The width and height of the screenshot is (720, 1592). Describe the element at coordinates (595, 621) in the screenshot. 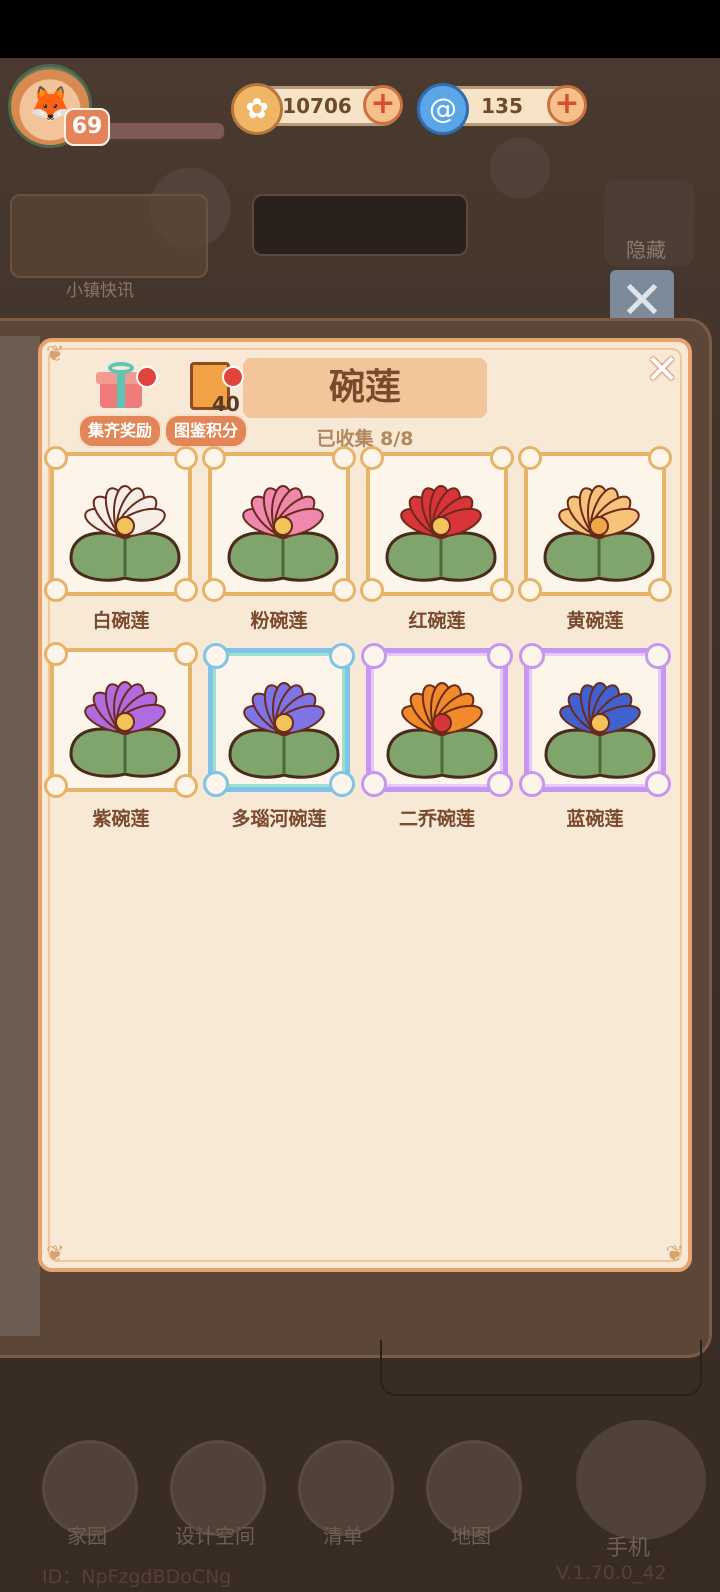

I see `lotus-name: 黄碗莲` at that location.